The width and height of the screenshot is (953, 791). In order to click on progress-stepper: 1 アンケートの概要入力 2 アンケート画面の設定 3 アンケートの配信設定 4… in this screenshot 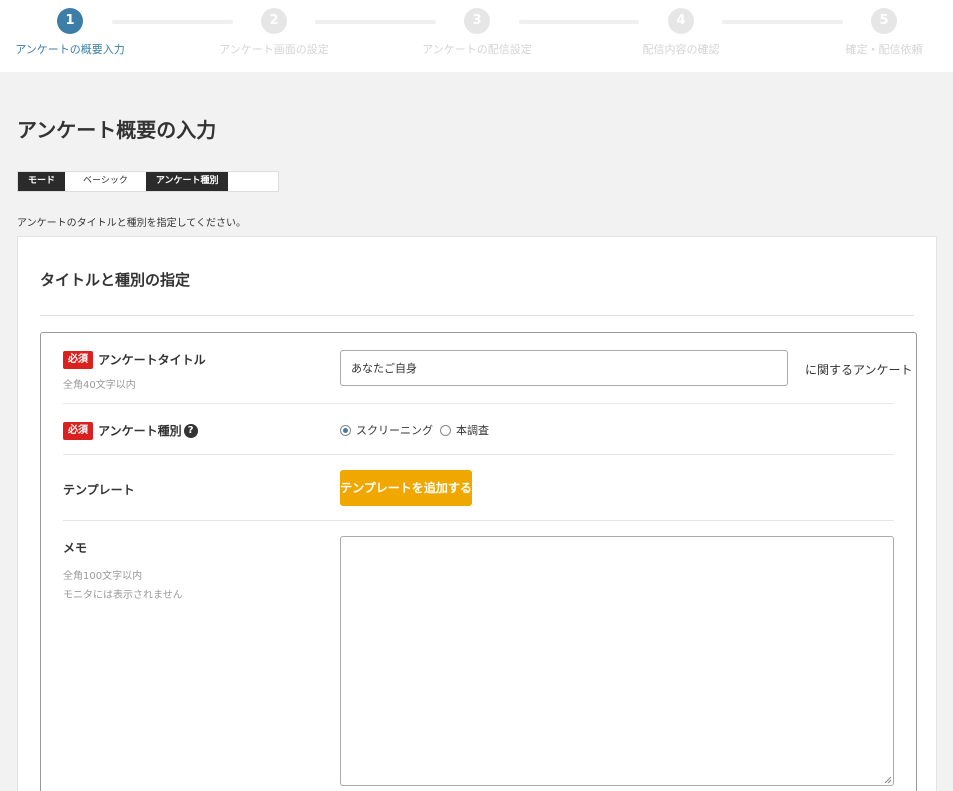, I will do `click(476, 36)`.